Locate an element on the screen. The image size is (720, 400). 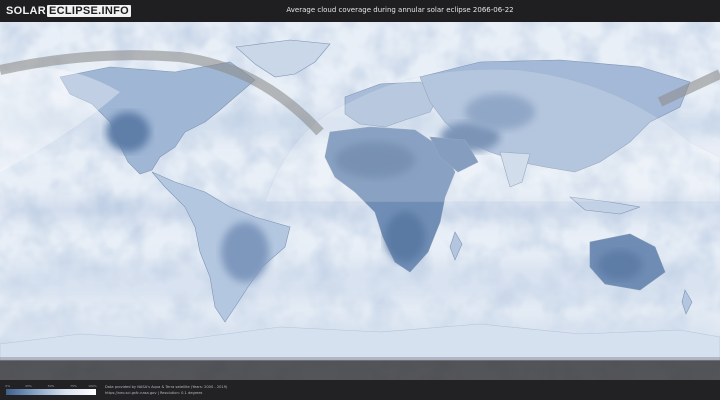
cloud-coverage-scale: 0% 25% 50% 75% 100% is located at coordinates (51, 389).